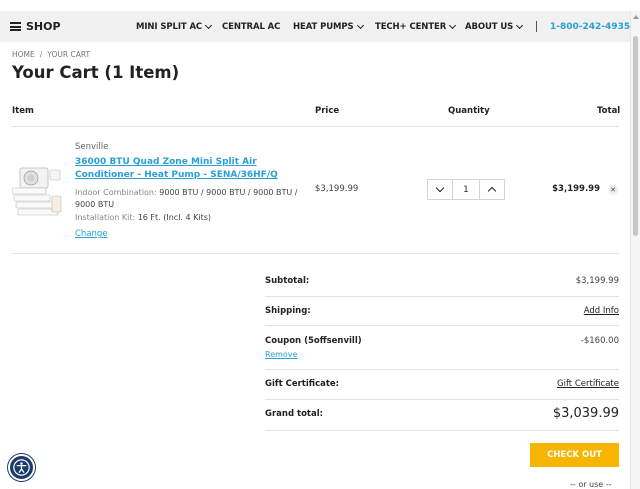 This screenshot has height=489, width=640. I want to click on item-total: $3,199.99, so click(576, 189).